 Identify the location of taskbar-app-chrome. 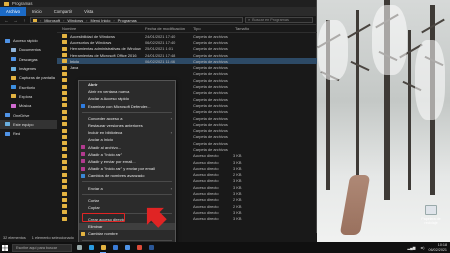
(139, 248).